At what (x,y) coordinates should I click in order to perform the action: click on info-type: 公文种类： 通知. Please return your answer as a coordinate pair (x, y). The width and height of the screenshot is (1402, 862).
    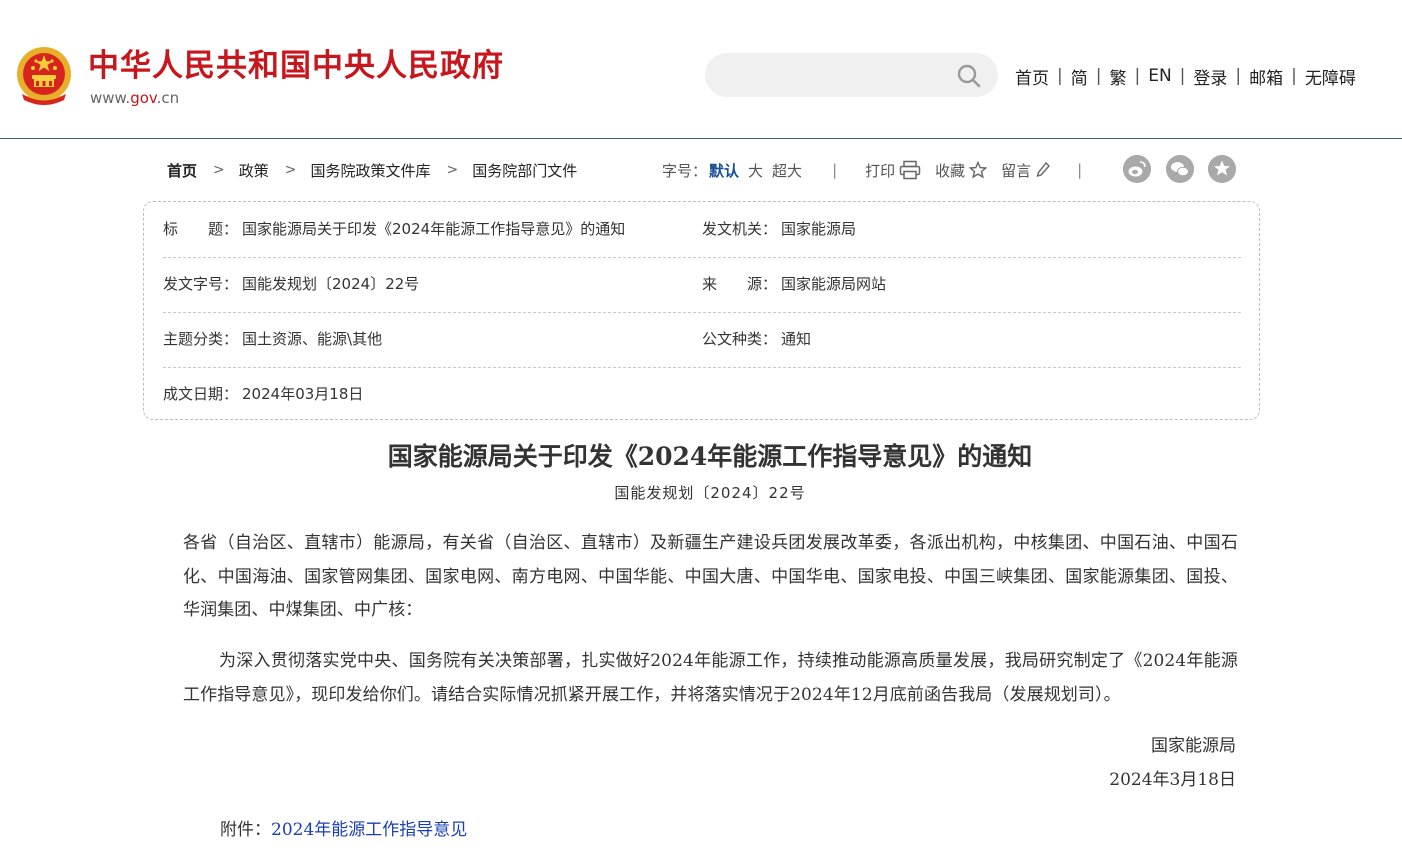
    Looking at the image, I should click on (756, 339).